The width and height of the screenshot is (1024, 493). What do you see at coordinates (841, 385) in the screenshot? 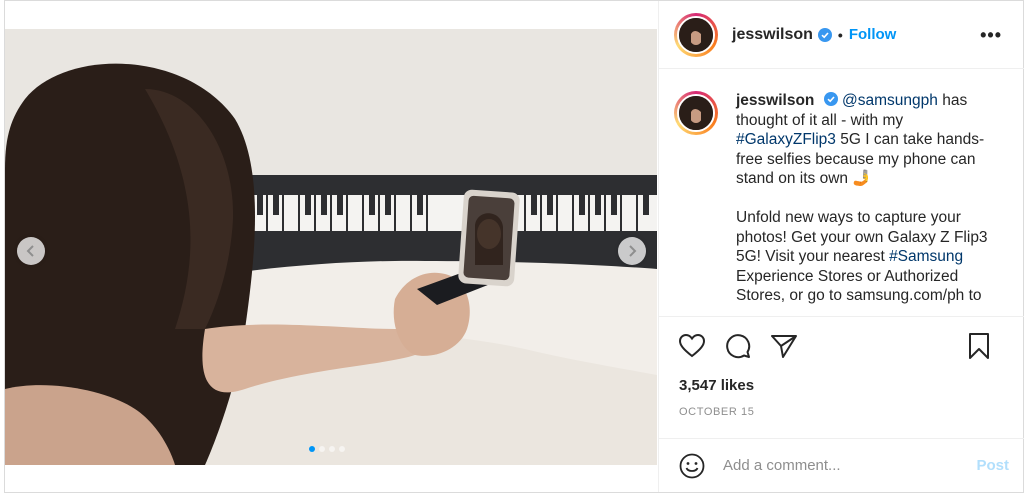
I see `likes-count: 3,547 likes` at bounding box center [841, 385].